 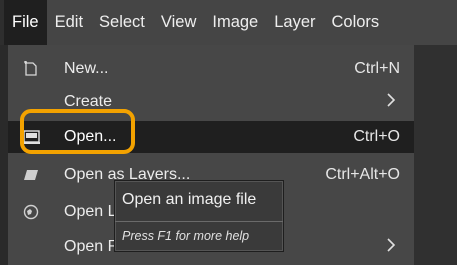 I want to click on tooltip-divider, so click(x=199, y=221).